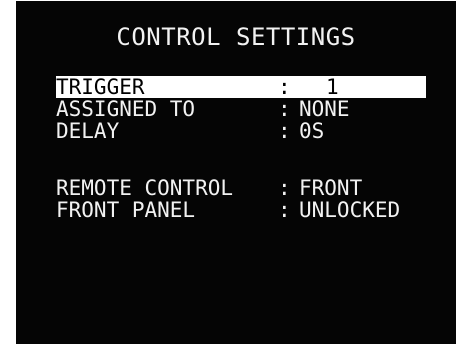 The width and height of the screenshot is (468, 344). What do you see at coordinates (126, 109) in the screenshot?
I see `setting-label-assigned-to: ASSIGNED TO` at bounding box center [126, 109].